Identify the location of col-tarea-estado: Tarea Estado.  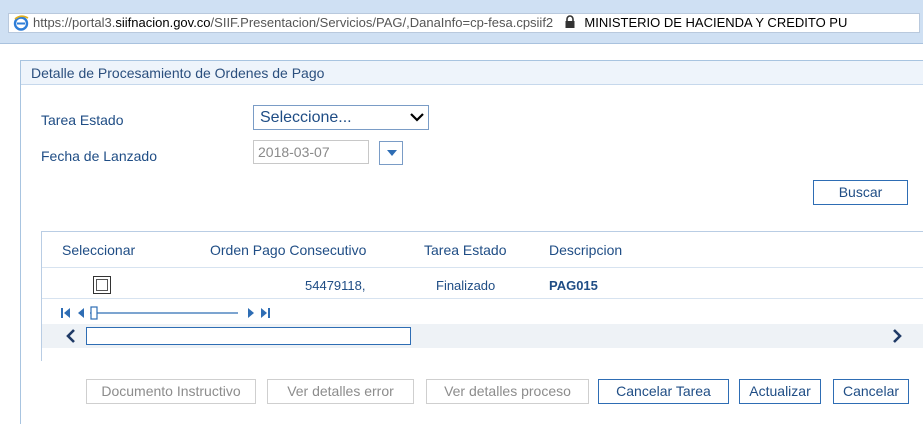
(465, 250).